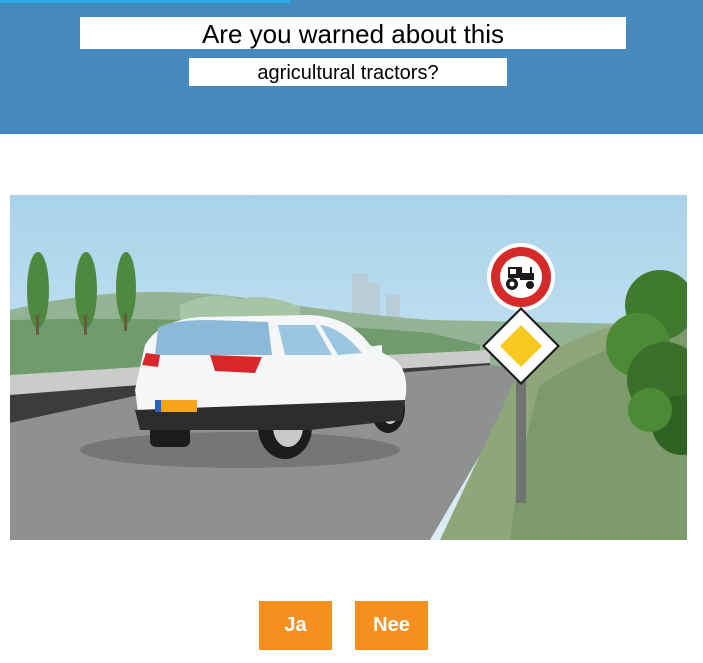 This screenshot has height=663, width=703. I want to click on question-text-line-2: agricultural tractors?, so click(348, 72).